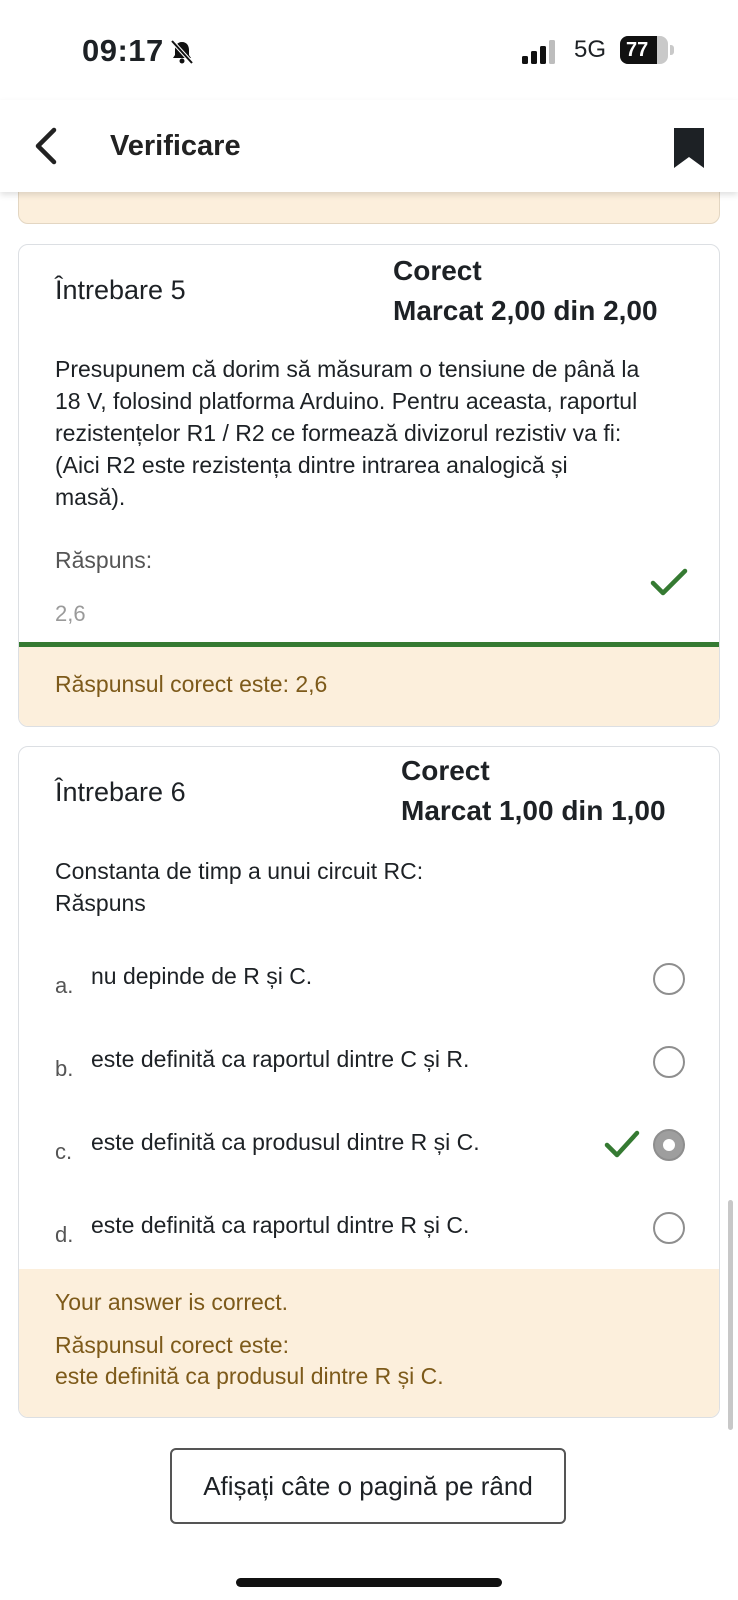  What do you see at coordinates (64, 985) in the screenshot?
I see `option-letter: a.` at bounding box center [64, 985].